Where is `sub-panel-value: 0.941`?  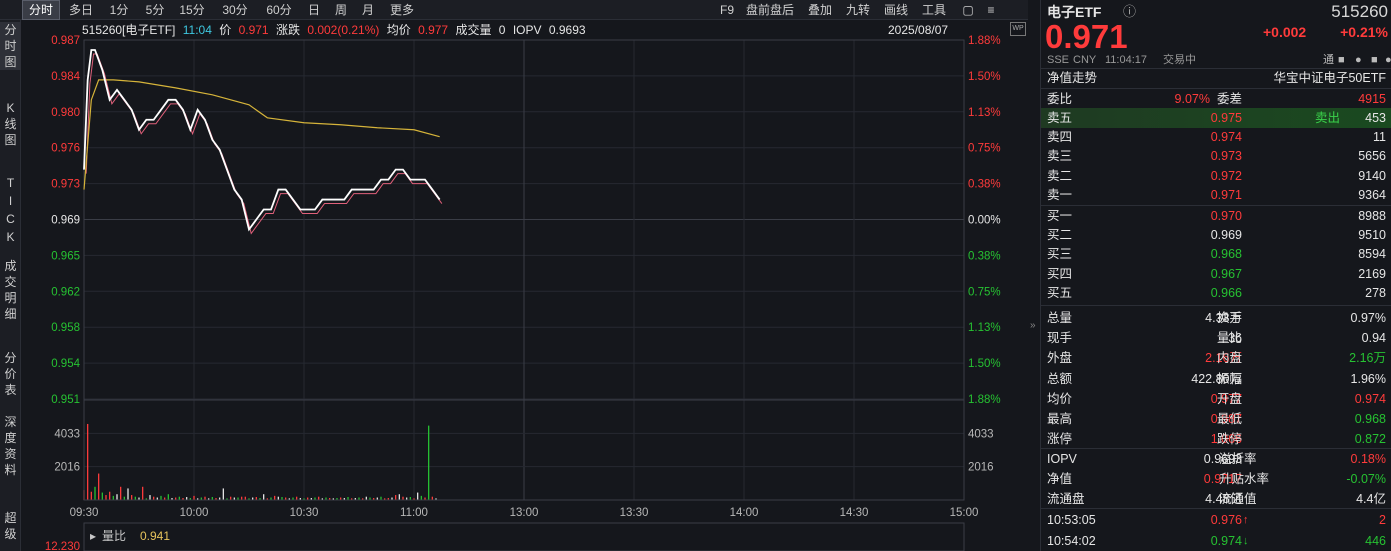
sub-panel-value: 0.941 is located at coordinates (155, 536).